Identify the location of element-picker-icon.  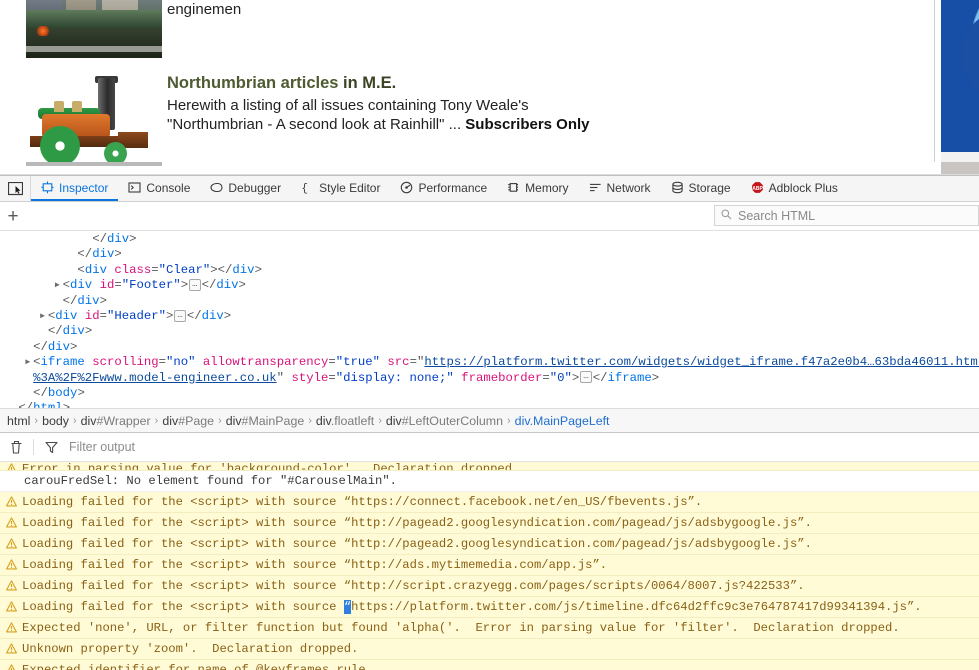
(15, 188).